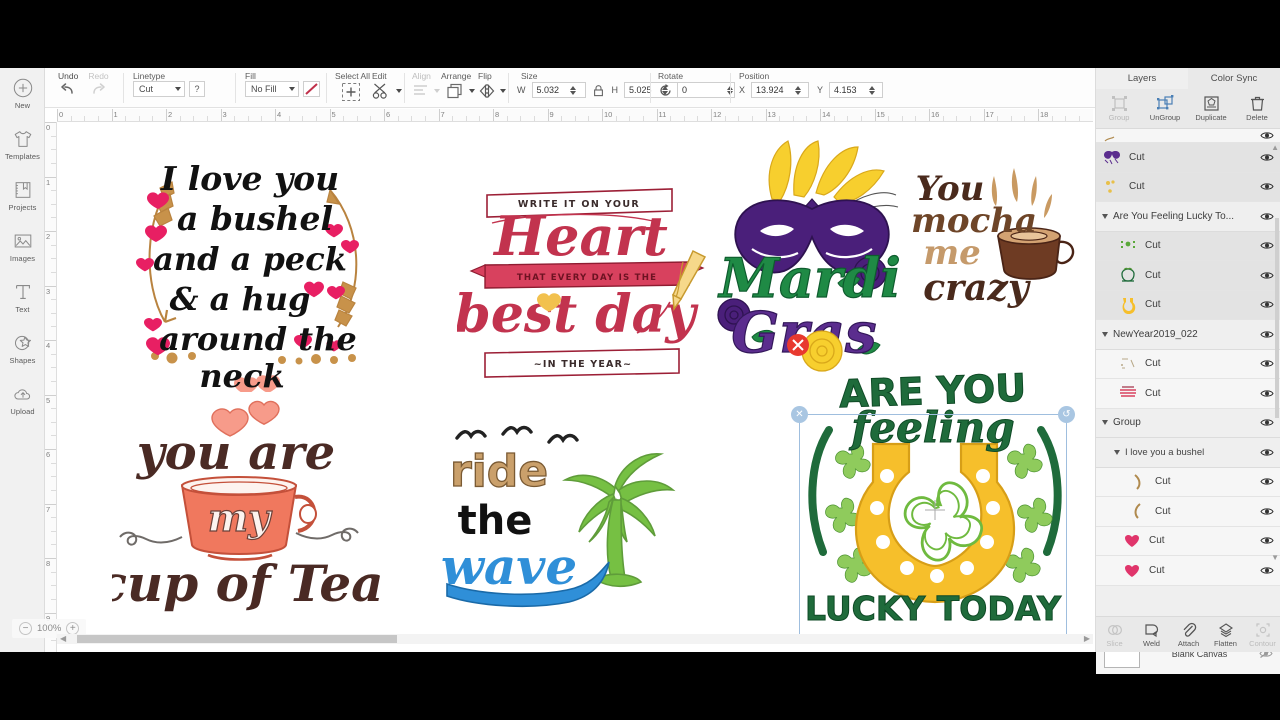  Describe the element at coordinates (1142, 78) in the screenshot. I see `tab-layers: Layers` at that location.